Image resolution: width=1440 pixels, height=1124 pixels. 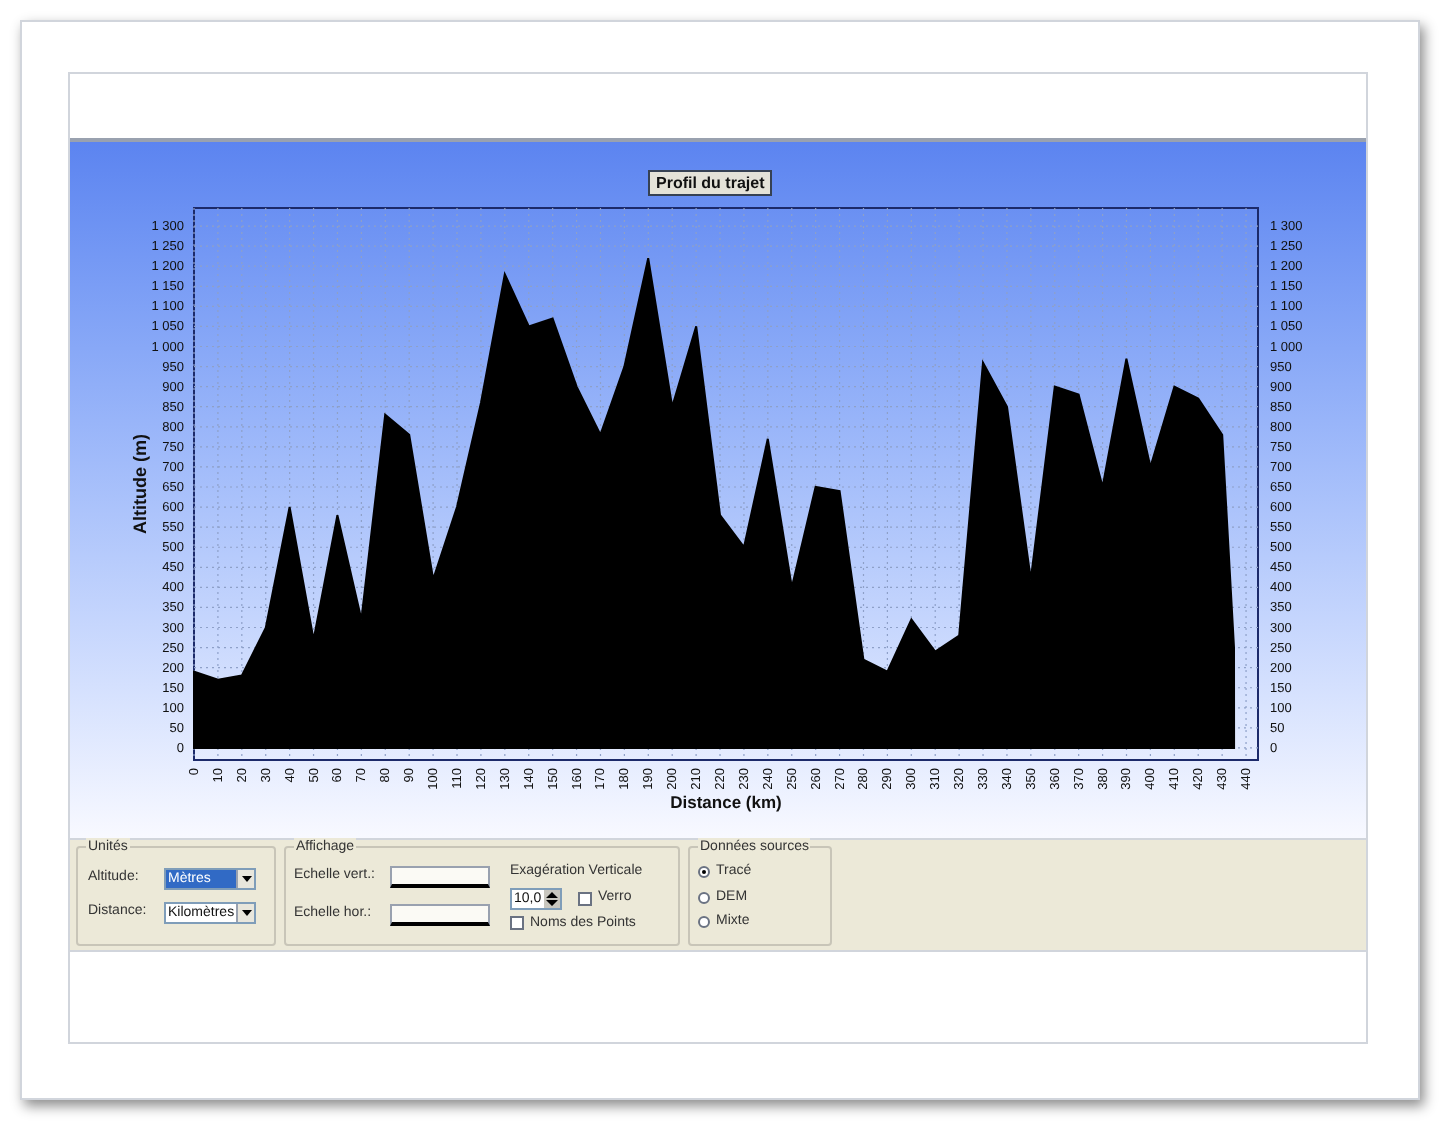 I want to click on chart-title: Profil du trajet, so click(x=710, y=183).